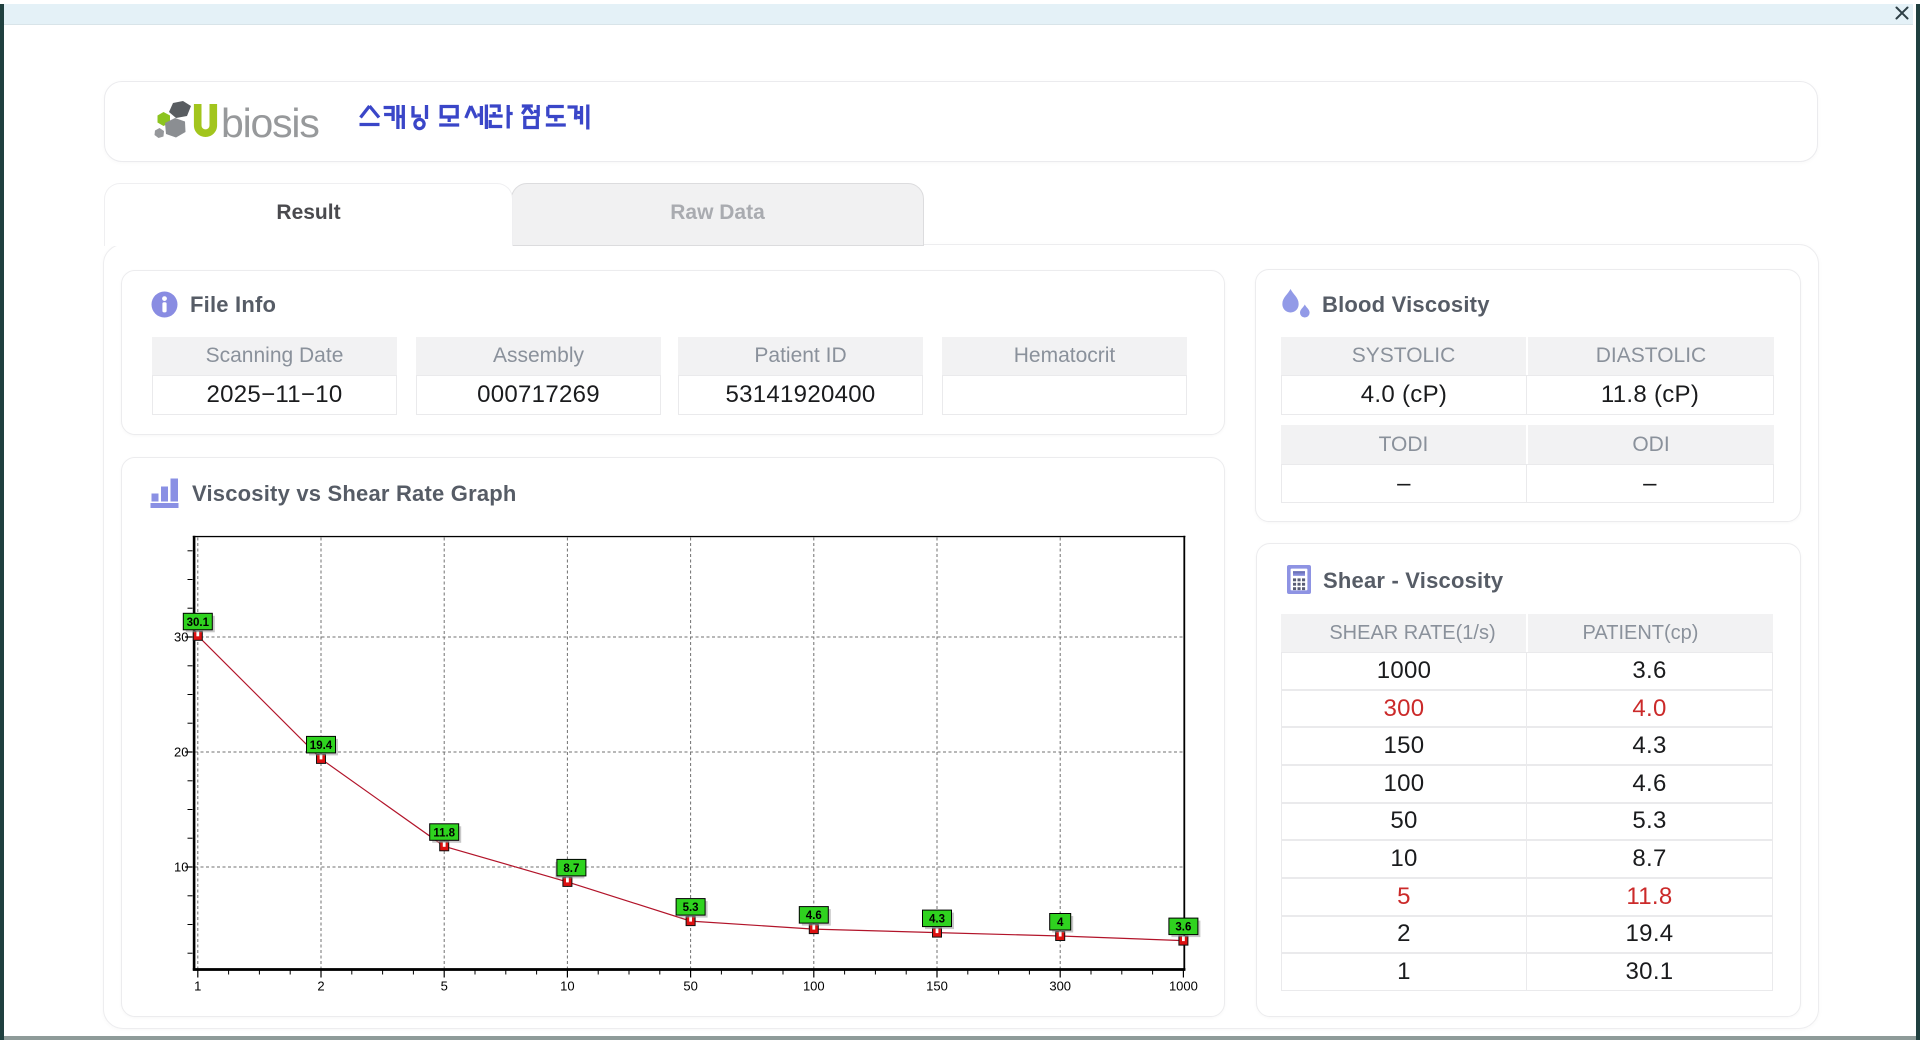 The image size is (1920, 1040). I want to click on svg-text: 1000, so click(1183, 986).